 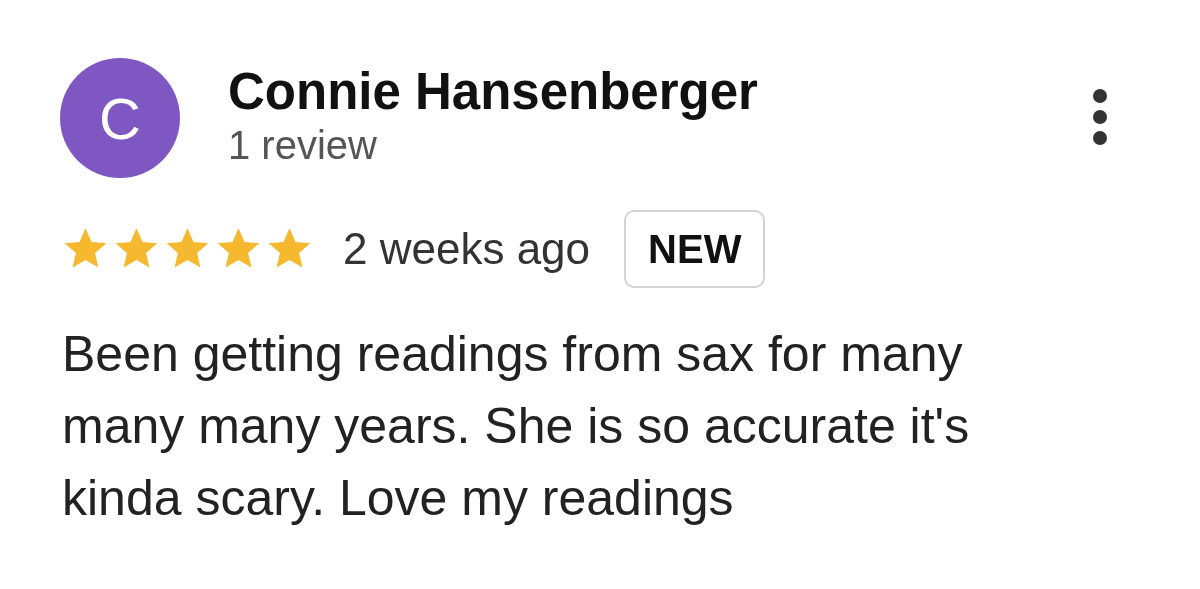 I want to click on reviewer-name: Connie Hansenberger, so click(x=493, y=92).